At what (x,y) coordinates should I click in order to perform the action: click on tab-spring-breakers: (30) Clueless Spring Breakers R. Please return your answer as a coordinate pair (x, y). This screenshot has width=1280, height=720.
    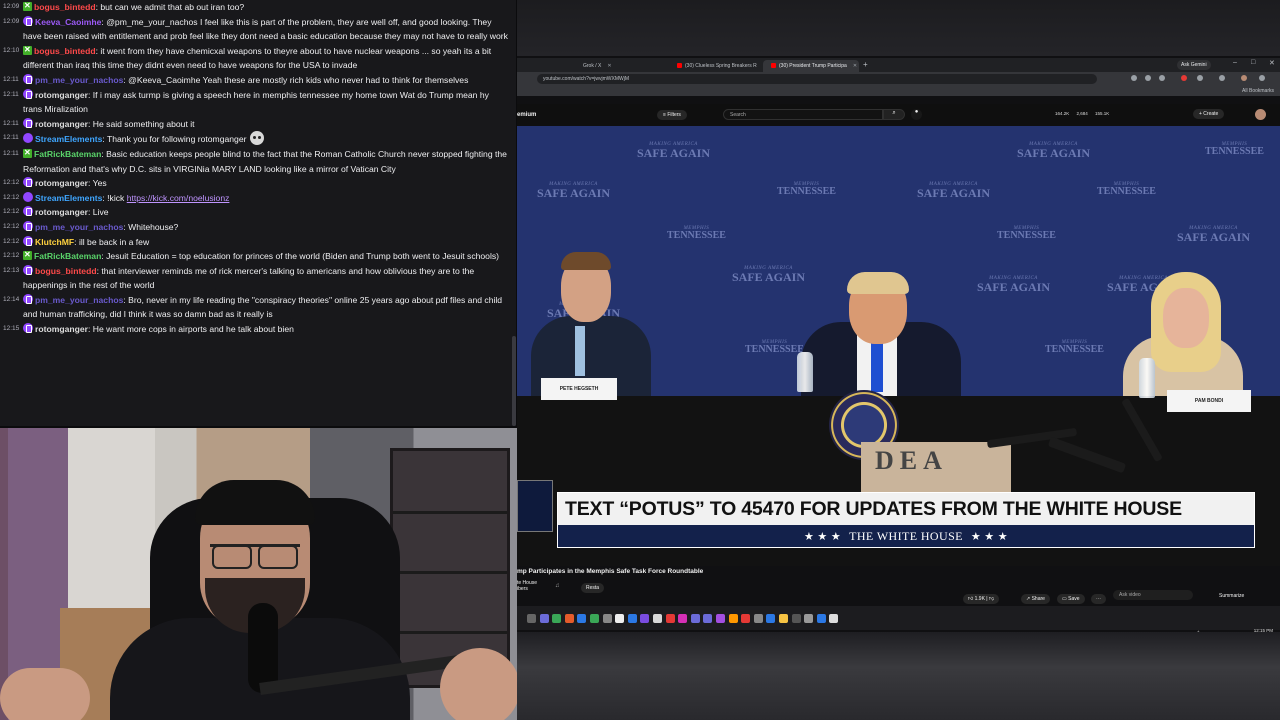
    Looking at the image, I should click on (721, 66).